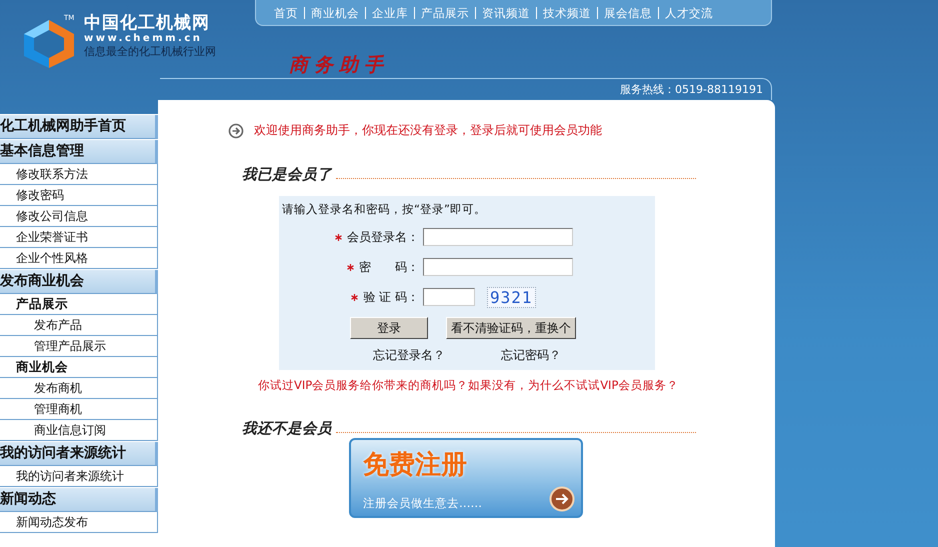  Describe the element at coordinates (389, 328) in the screenshot. I see `form-button: 登录` at that location.